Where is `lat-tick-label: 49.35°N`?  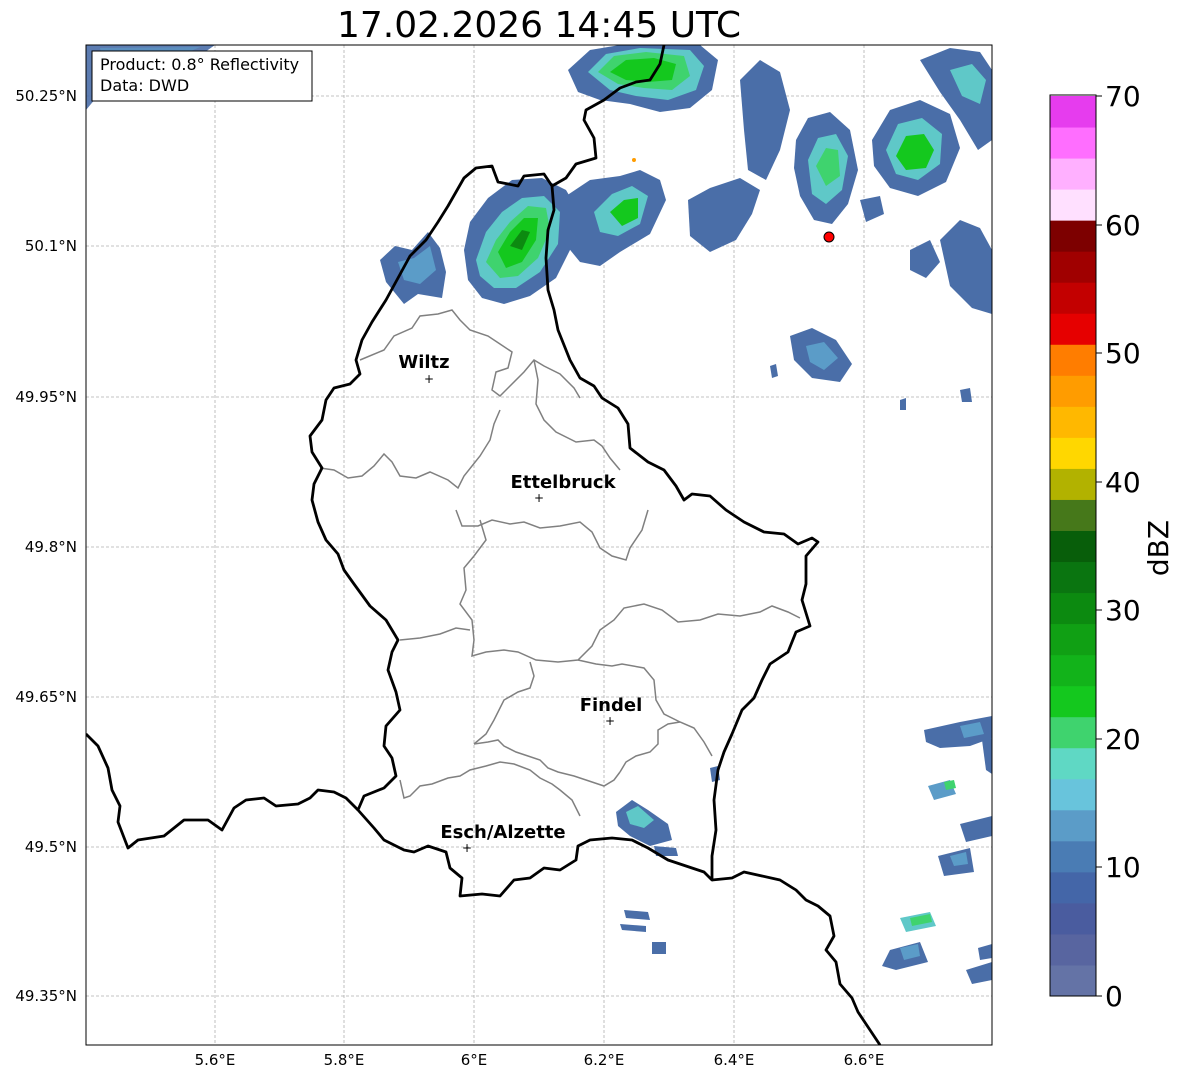 lat-tick-label: 49.35°N is located at coordinates (46, 996).